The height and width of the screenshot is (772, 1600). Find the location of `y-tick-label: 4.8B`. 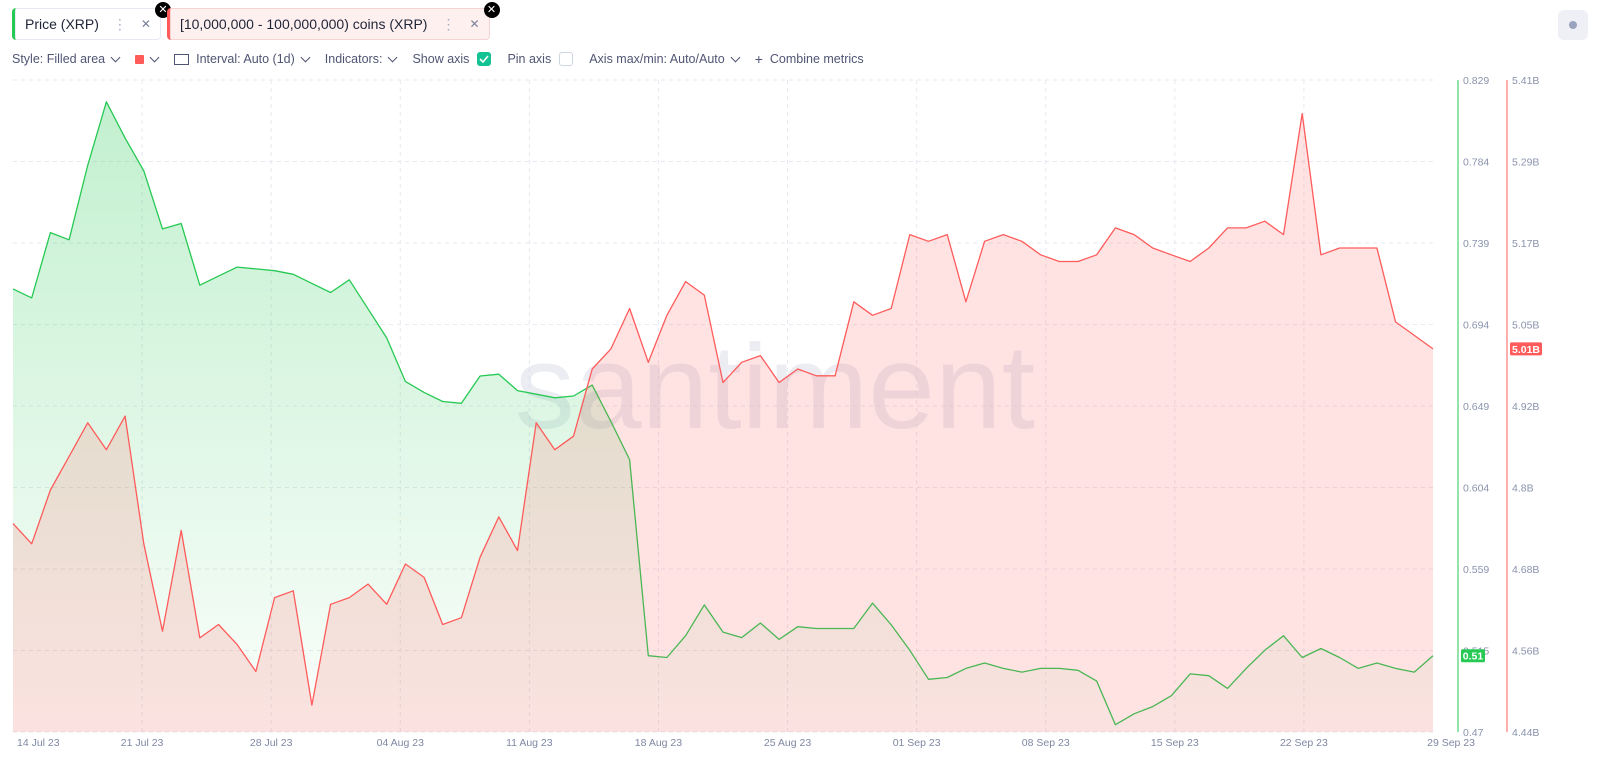

y-tick-label: 4.8B is located at coordinates (1523, 489).